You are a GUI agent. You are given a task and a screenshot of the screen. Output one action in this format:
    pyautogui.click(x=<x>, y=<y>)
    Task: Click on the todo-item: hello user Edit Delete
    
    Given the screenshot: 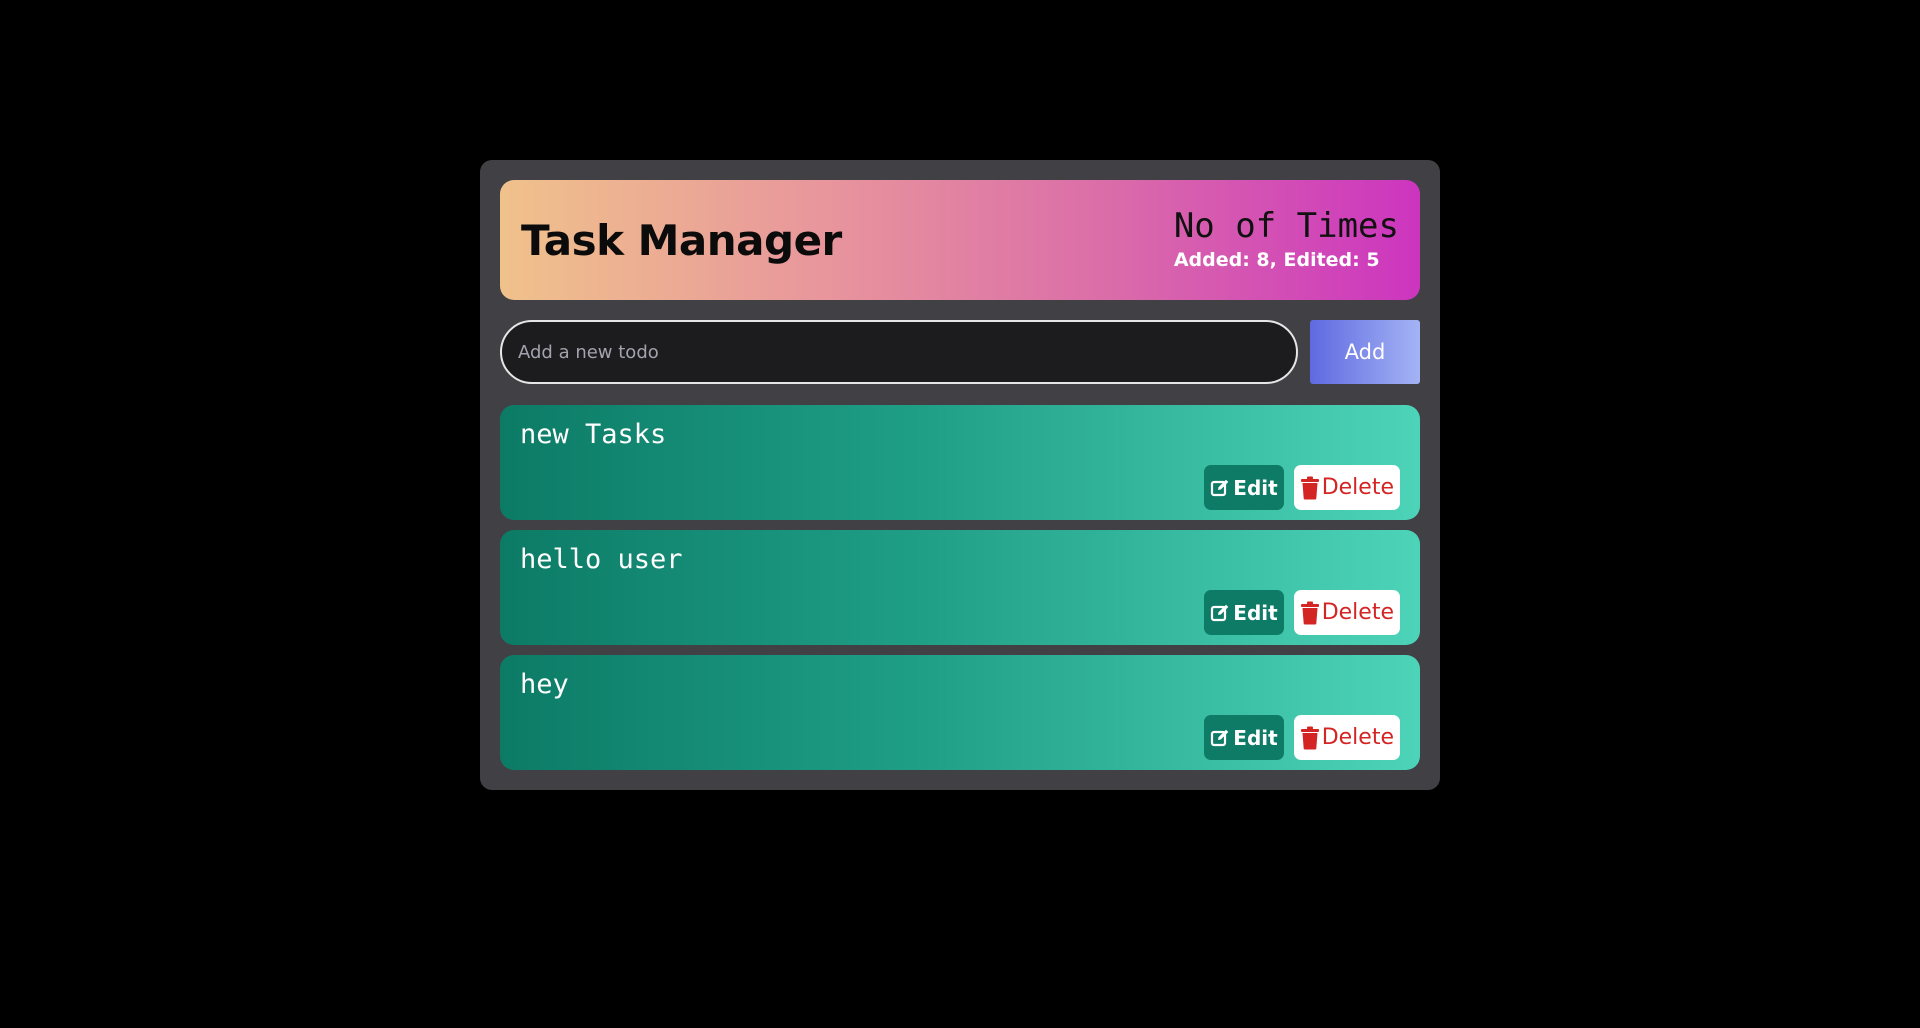 What is the action you would take?
    pyautogui.click(x=960, y=587)
    